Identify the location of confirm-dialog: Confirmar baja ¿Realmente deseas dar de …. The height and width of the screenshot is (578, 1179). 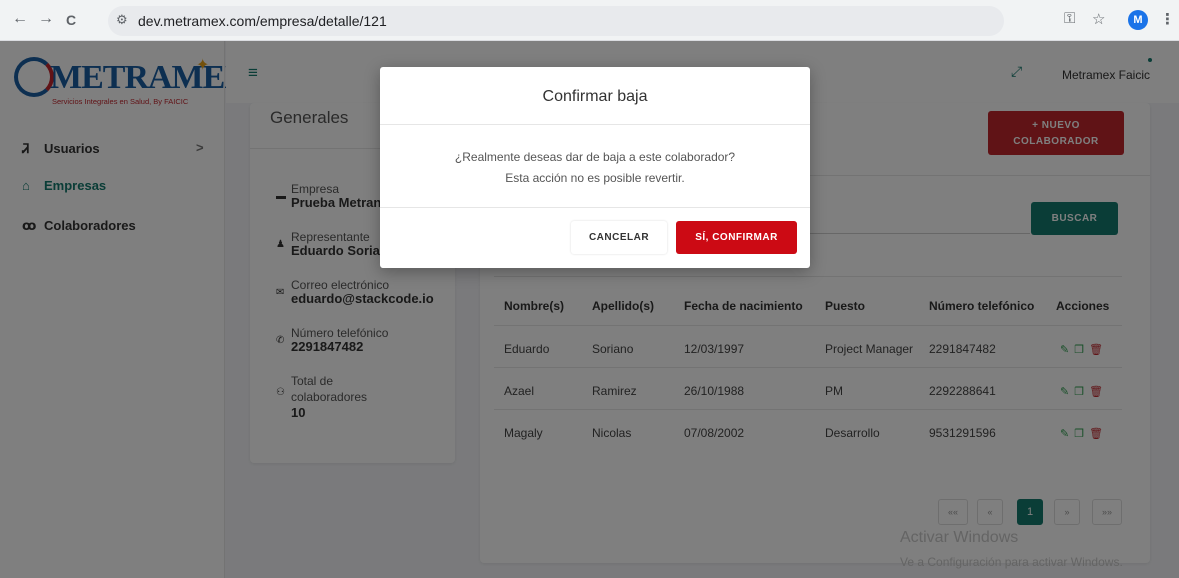
(595, 167).